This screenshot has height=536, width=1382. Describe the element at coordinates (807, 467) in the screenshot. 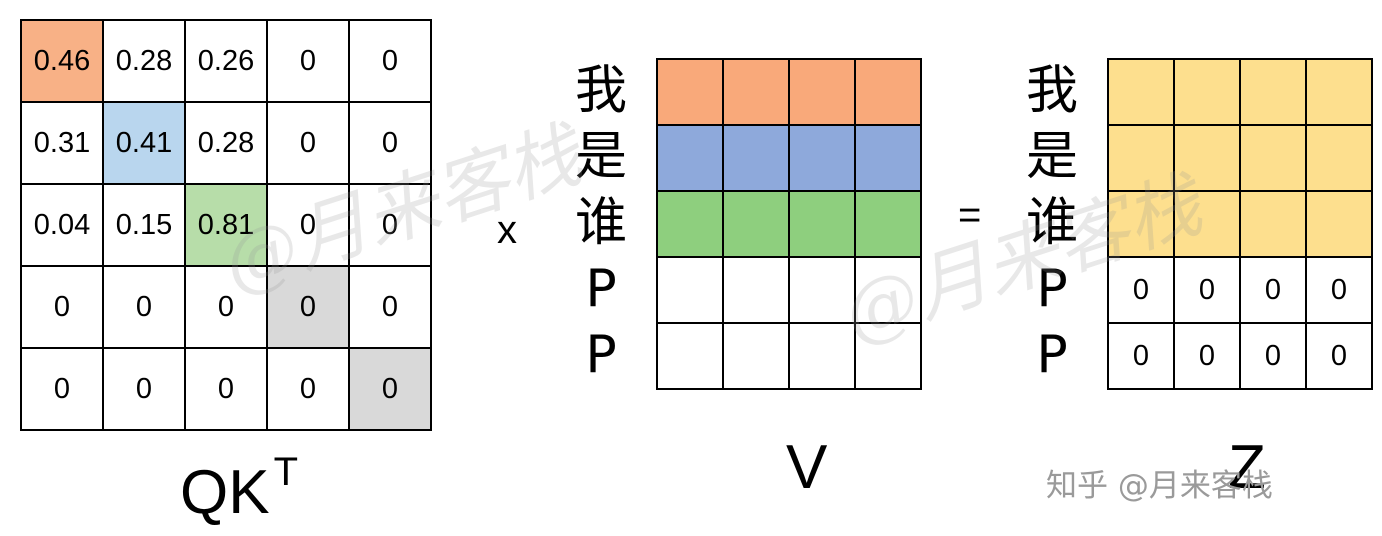

I see `v-label: V` at that location.